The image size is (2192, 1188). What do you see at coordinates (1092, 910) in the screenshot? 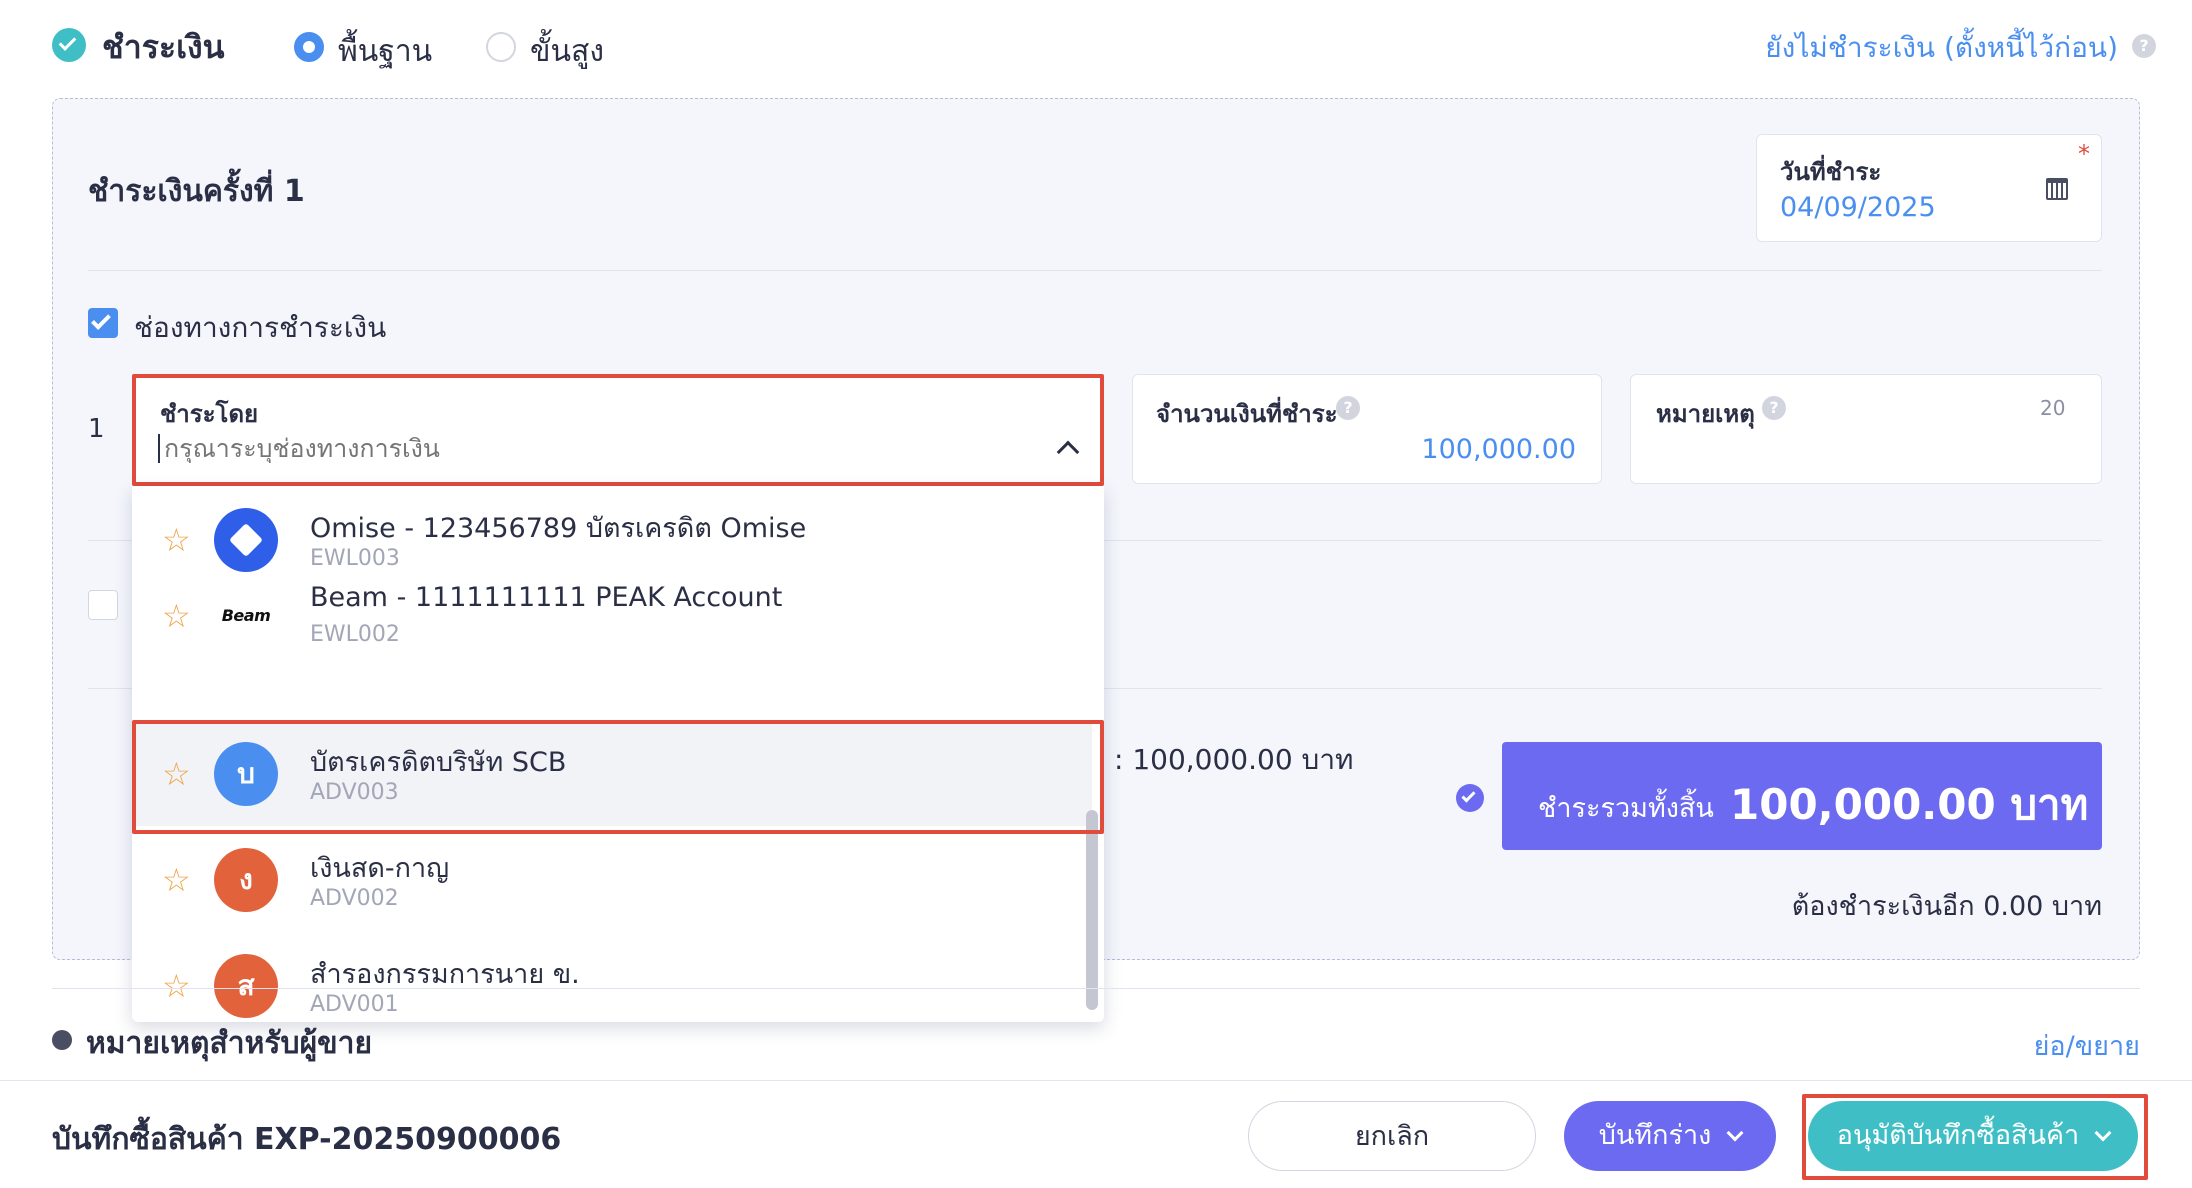
I see `dropdown-scrollbar` at bounding box center [1092, 910].